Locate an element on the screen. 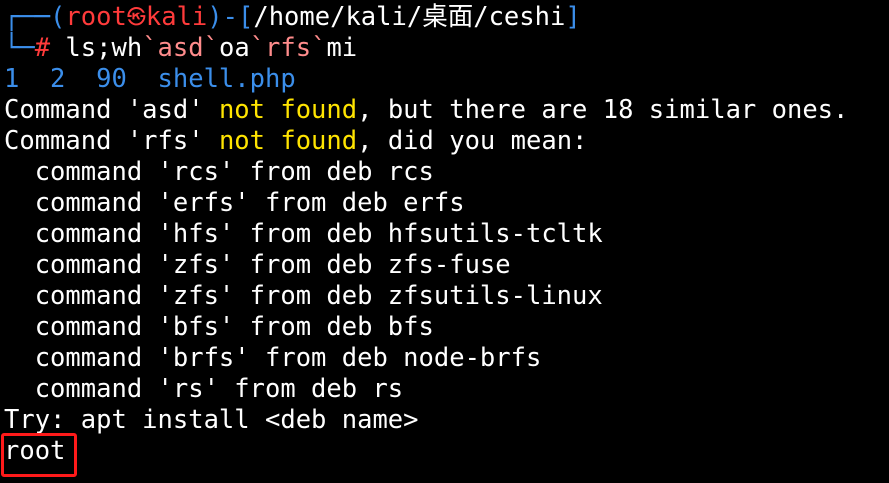  prompt-user: root is located at coordinates (96, 17).